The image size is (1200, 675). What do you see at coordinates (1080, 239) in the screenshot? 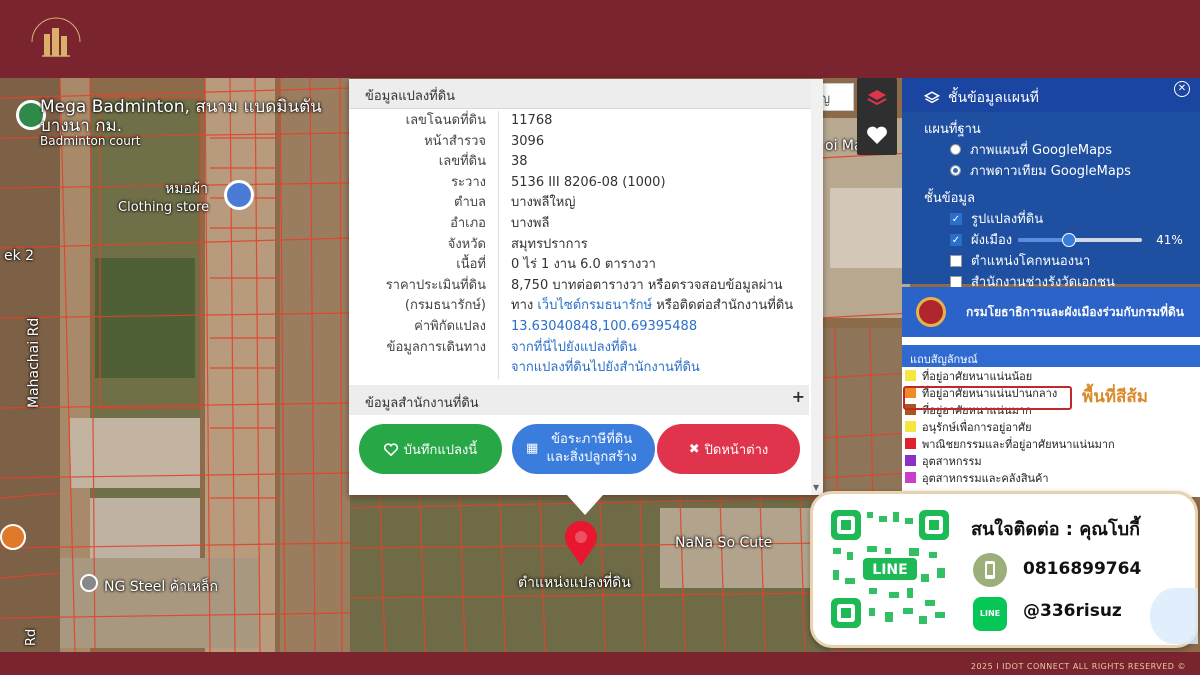
I see `zoning-opacity-slider` at bounding box center [1080, 239].